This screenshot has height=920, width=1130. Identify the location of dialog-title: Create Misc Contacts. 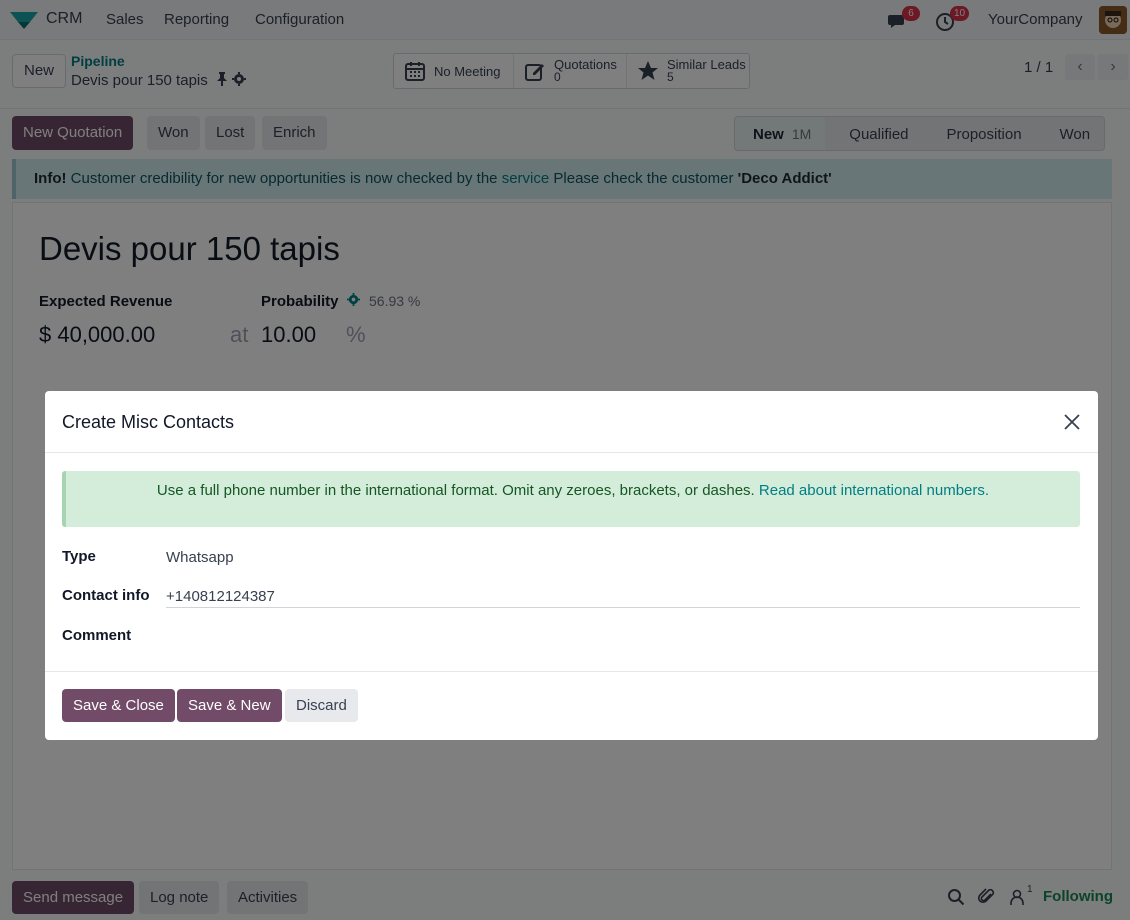
(148, 422).